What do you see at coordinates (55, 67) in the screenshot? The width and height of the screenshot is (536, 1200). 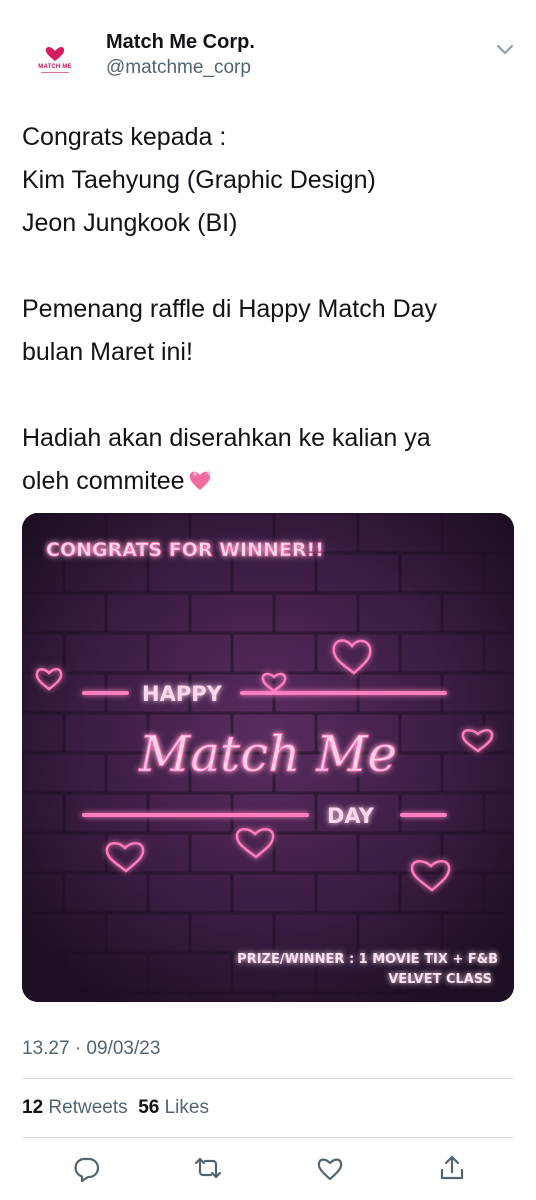 I see `logo-text: MATCH ME` at bounding box center [55, 67].